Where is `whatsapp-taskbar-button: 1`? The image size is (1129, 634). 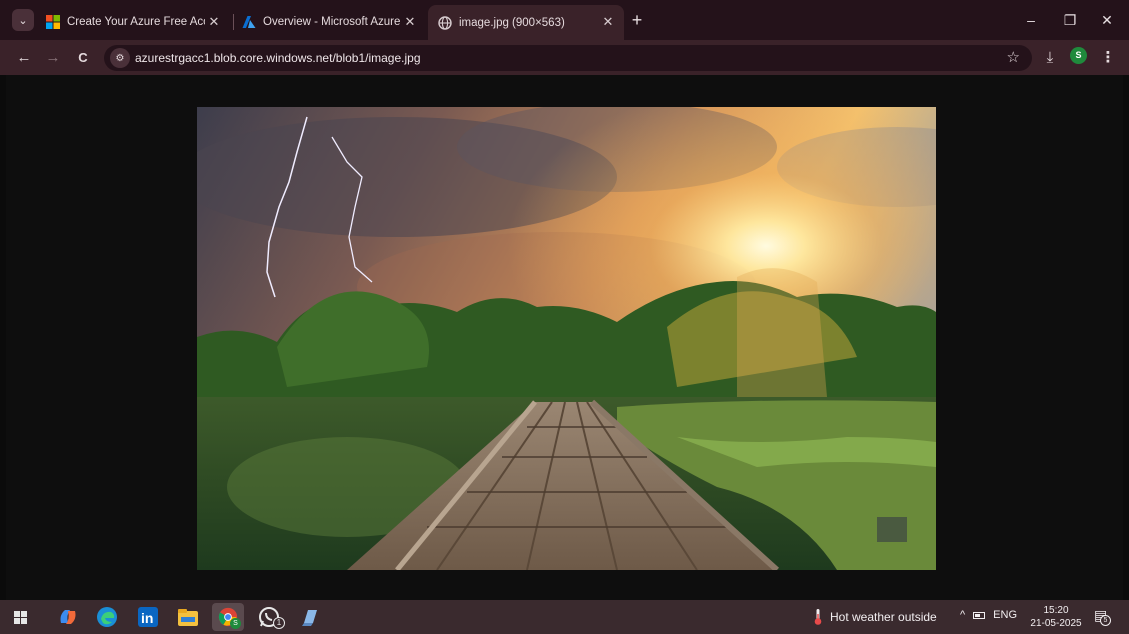 whatsapp-taskbar-button: 1 is located at coordinates (272, 617).